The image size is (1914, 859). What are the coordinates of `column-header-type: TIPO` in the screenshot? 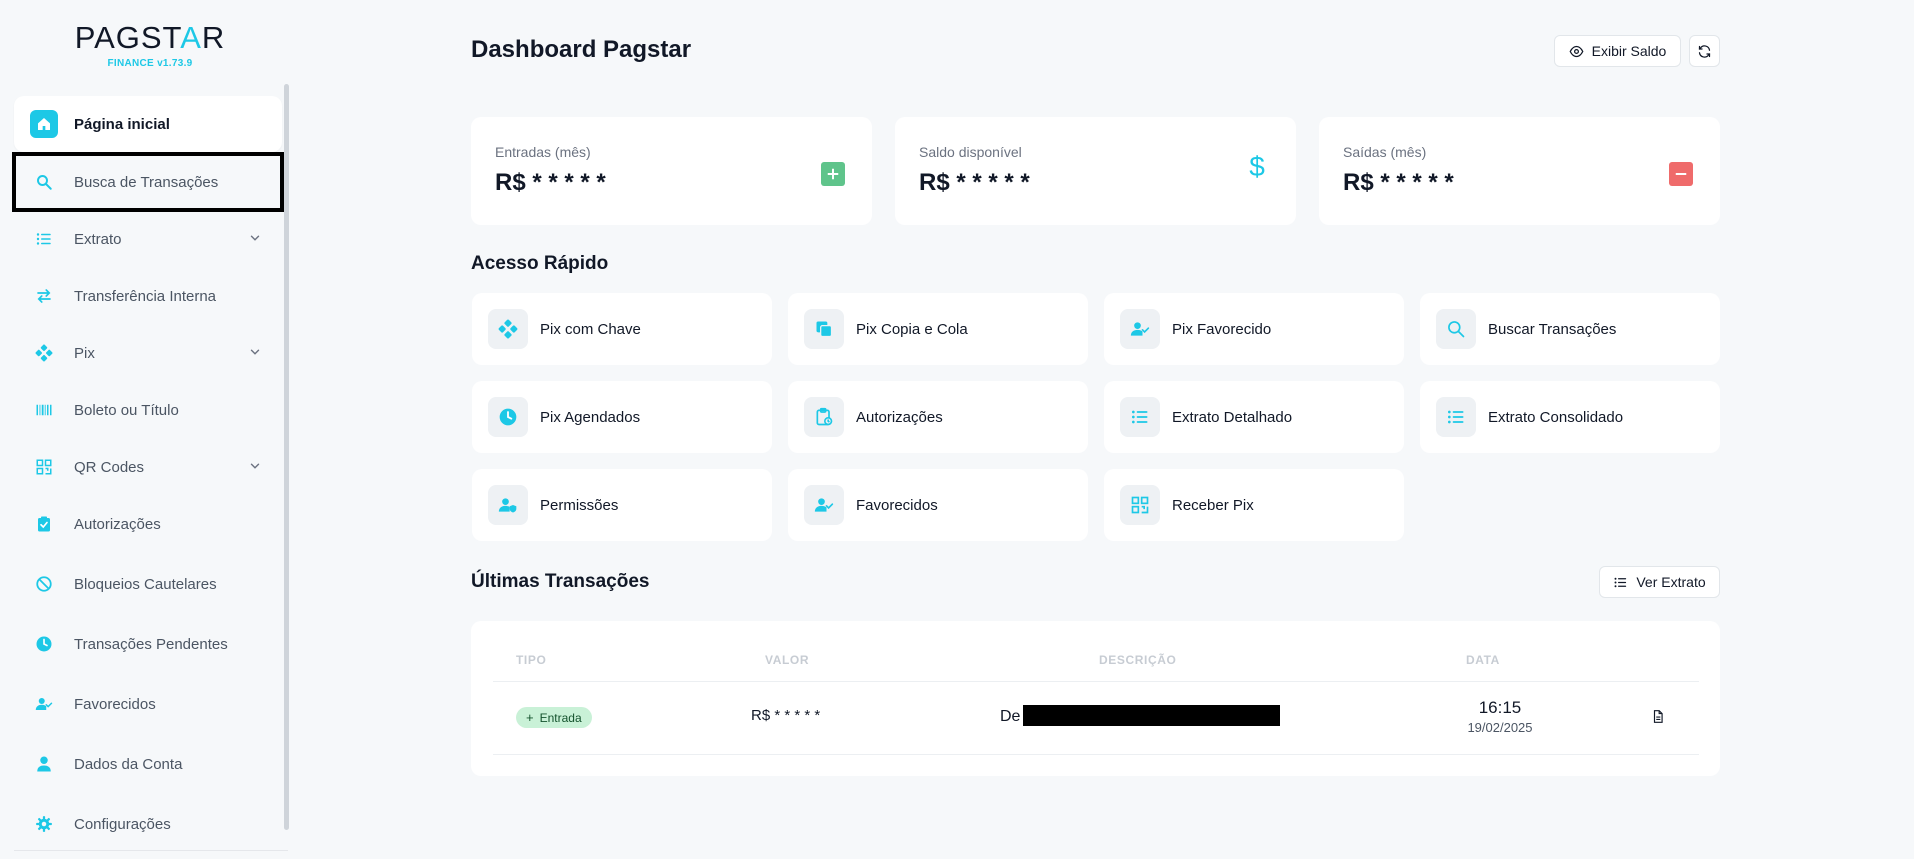 It's located at (531, 660).